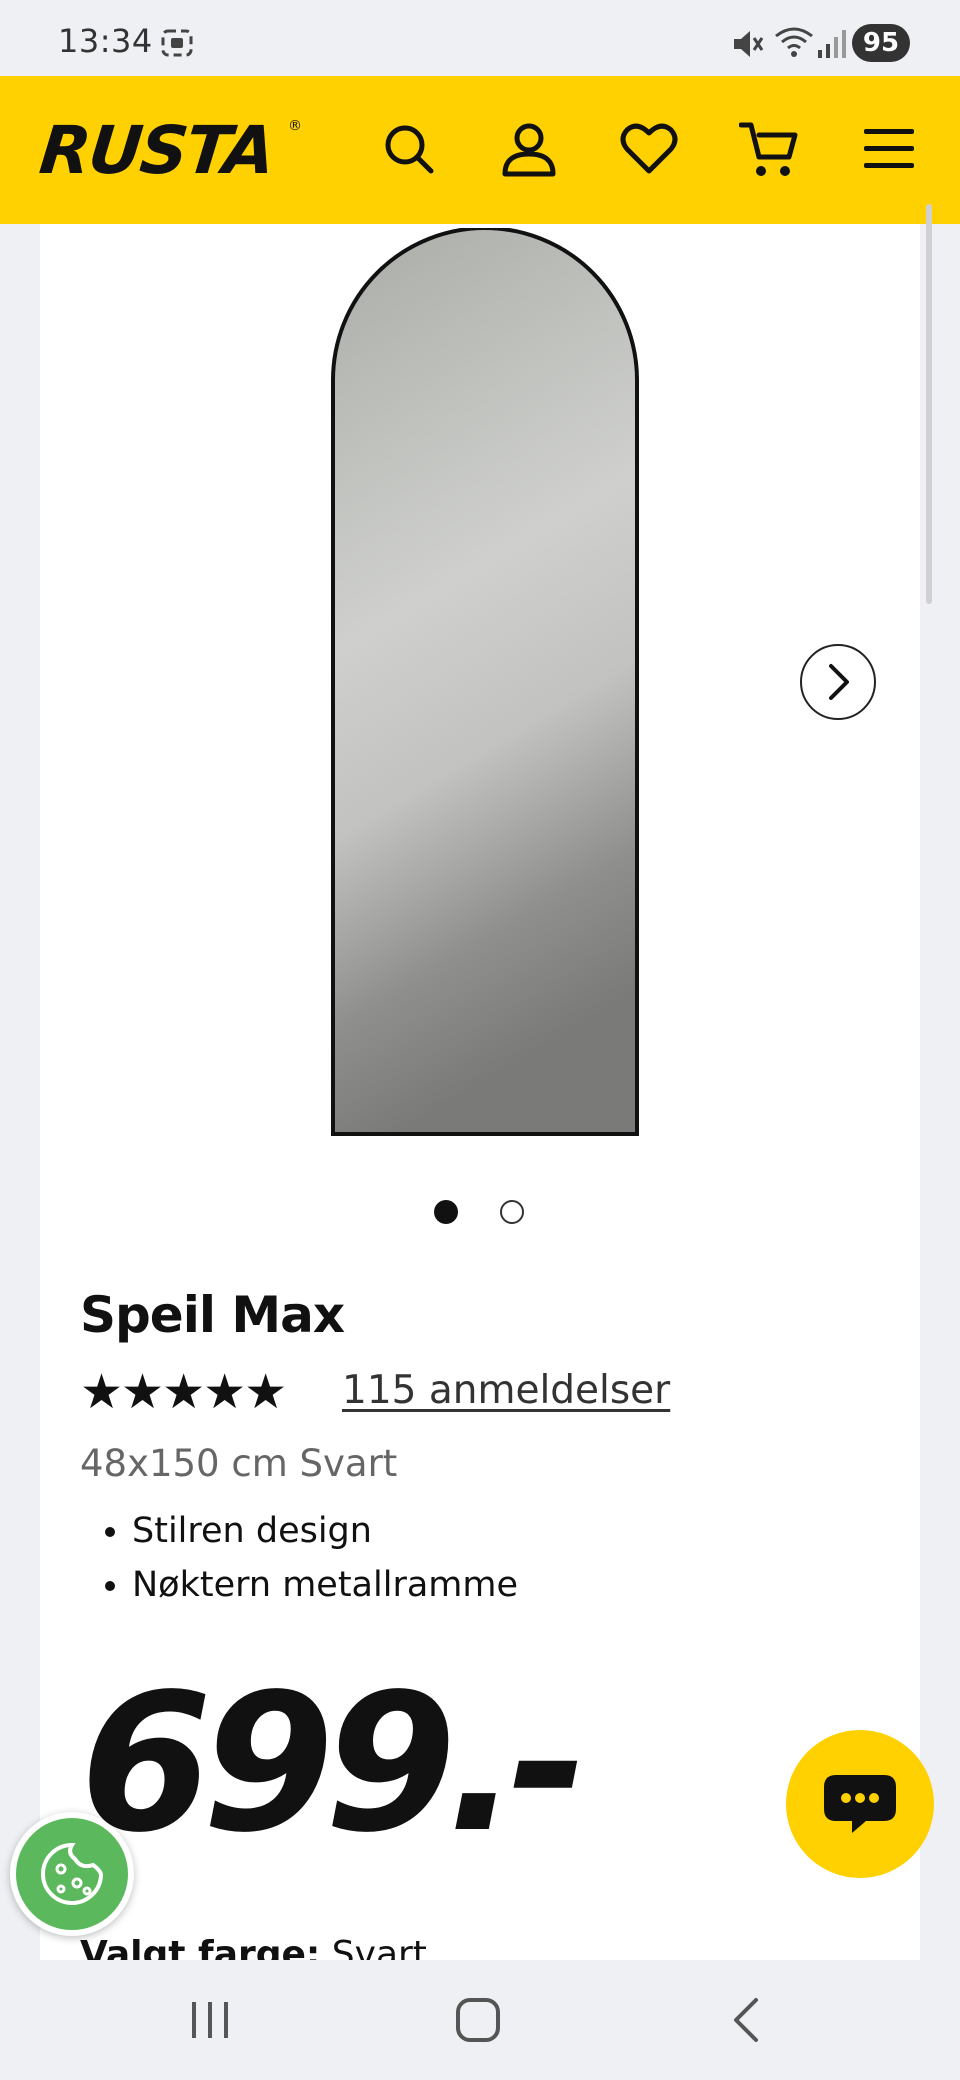 This screenshot has width=960, height=2080. I want to click on recent-apps-button, so click(210, 2020).